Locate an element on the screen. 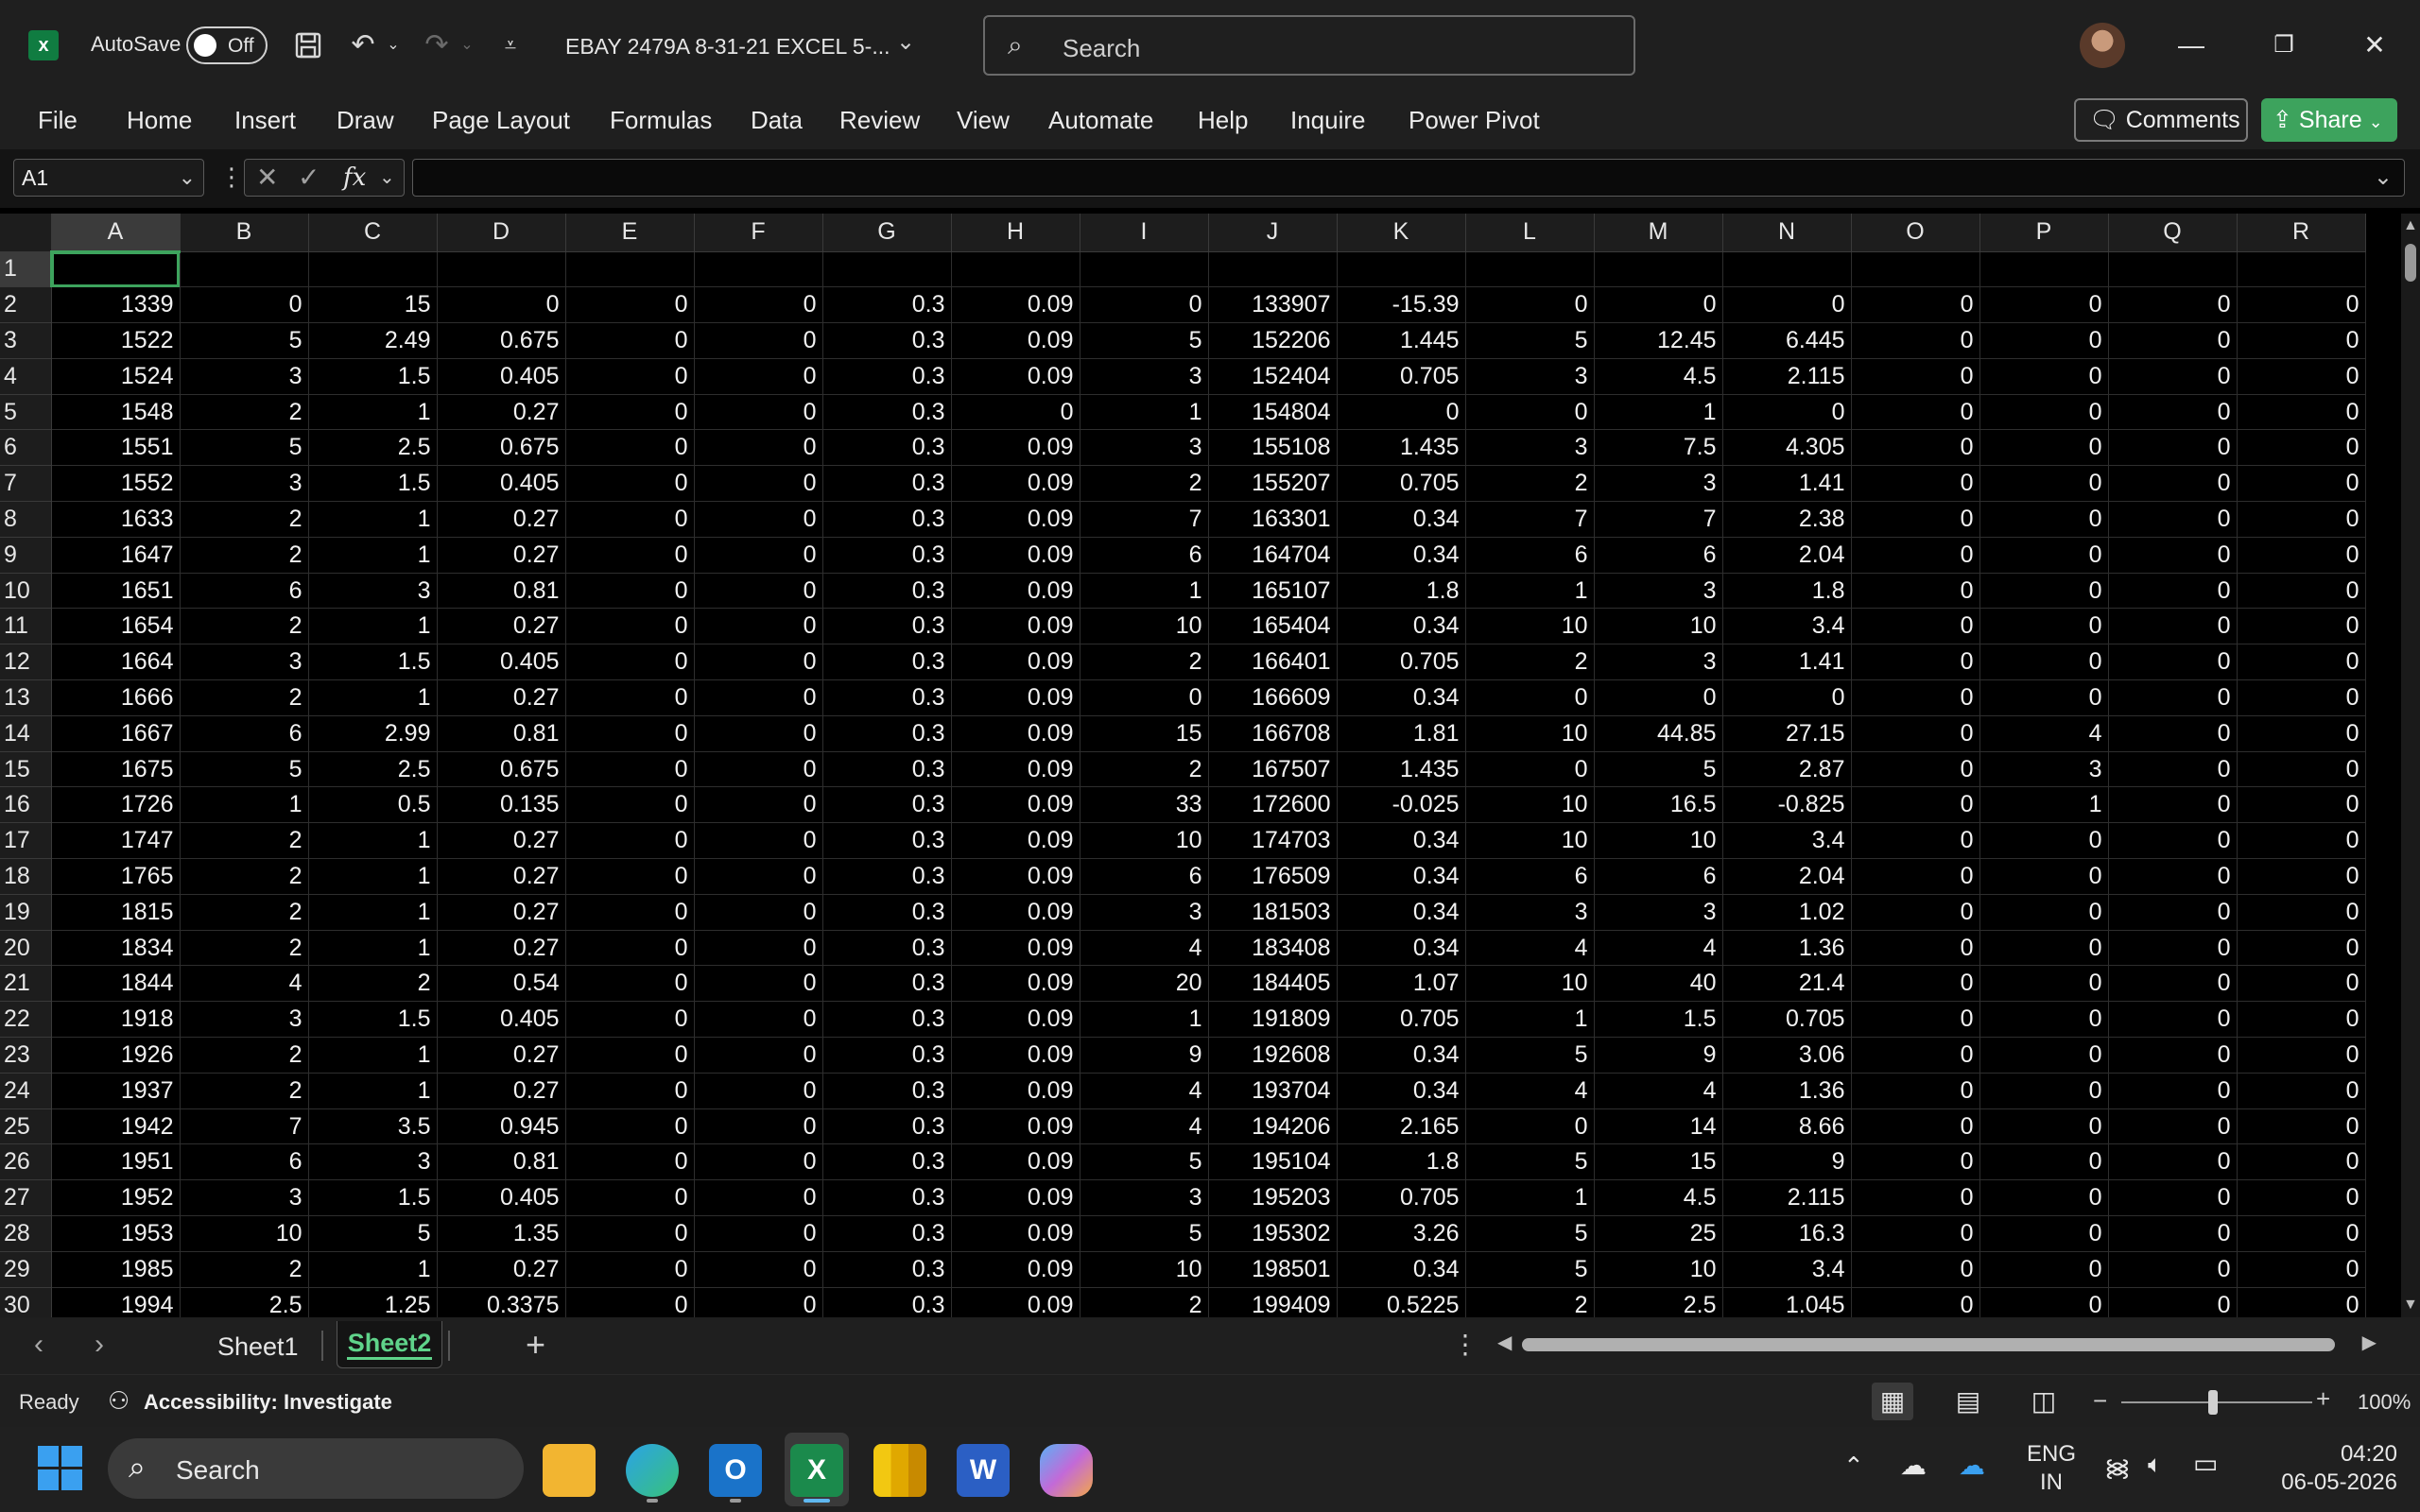 This screenshot has width=2420, height=1512. cell-h1 is located at coordinates (1015, 269).